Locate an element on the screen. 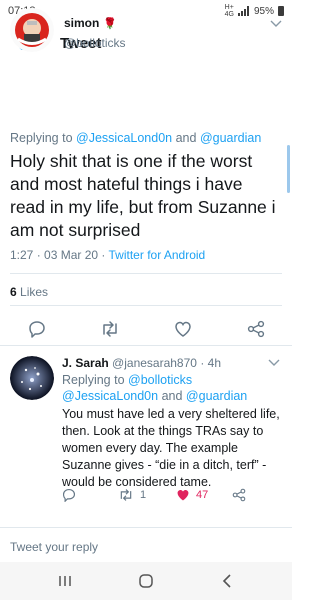  like-count: 47 is located at coordinates (202, 495).